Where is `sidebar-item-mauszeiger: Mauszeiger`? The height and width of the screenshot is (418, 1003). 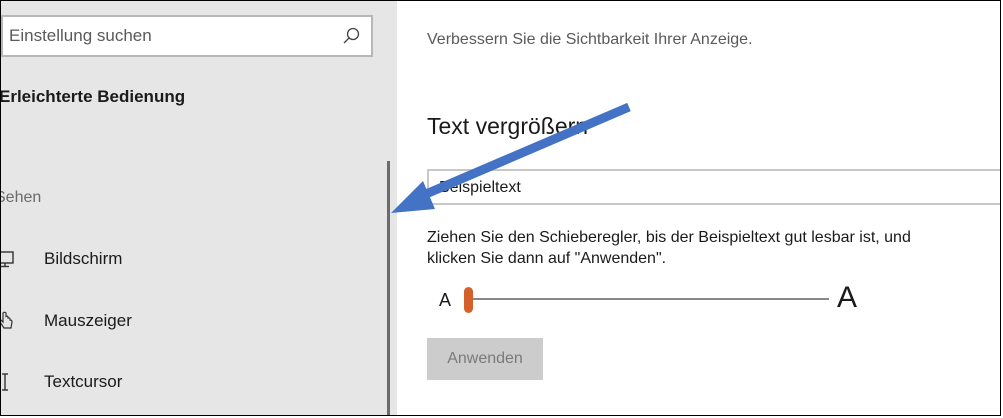 sidebar-item-mauszeiger: Mauszeiger is located at coordinates (191, 321).